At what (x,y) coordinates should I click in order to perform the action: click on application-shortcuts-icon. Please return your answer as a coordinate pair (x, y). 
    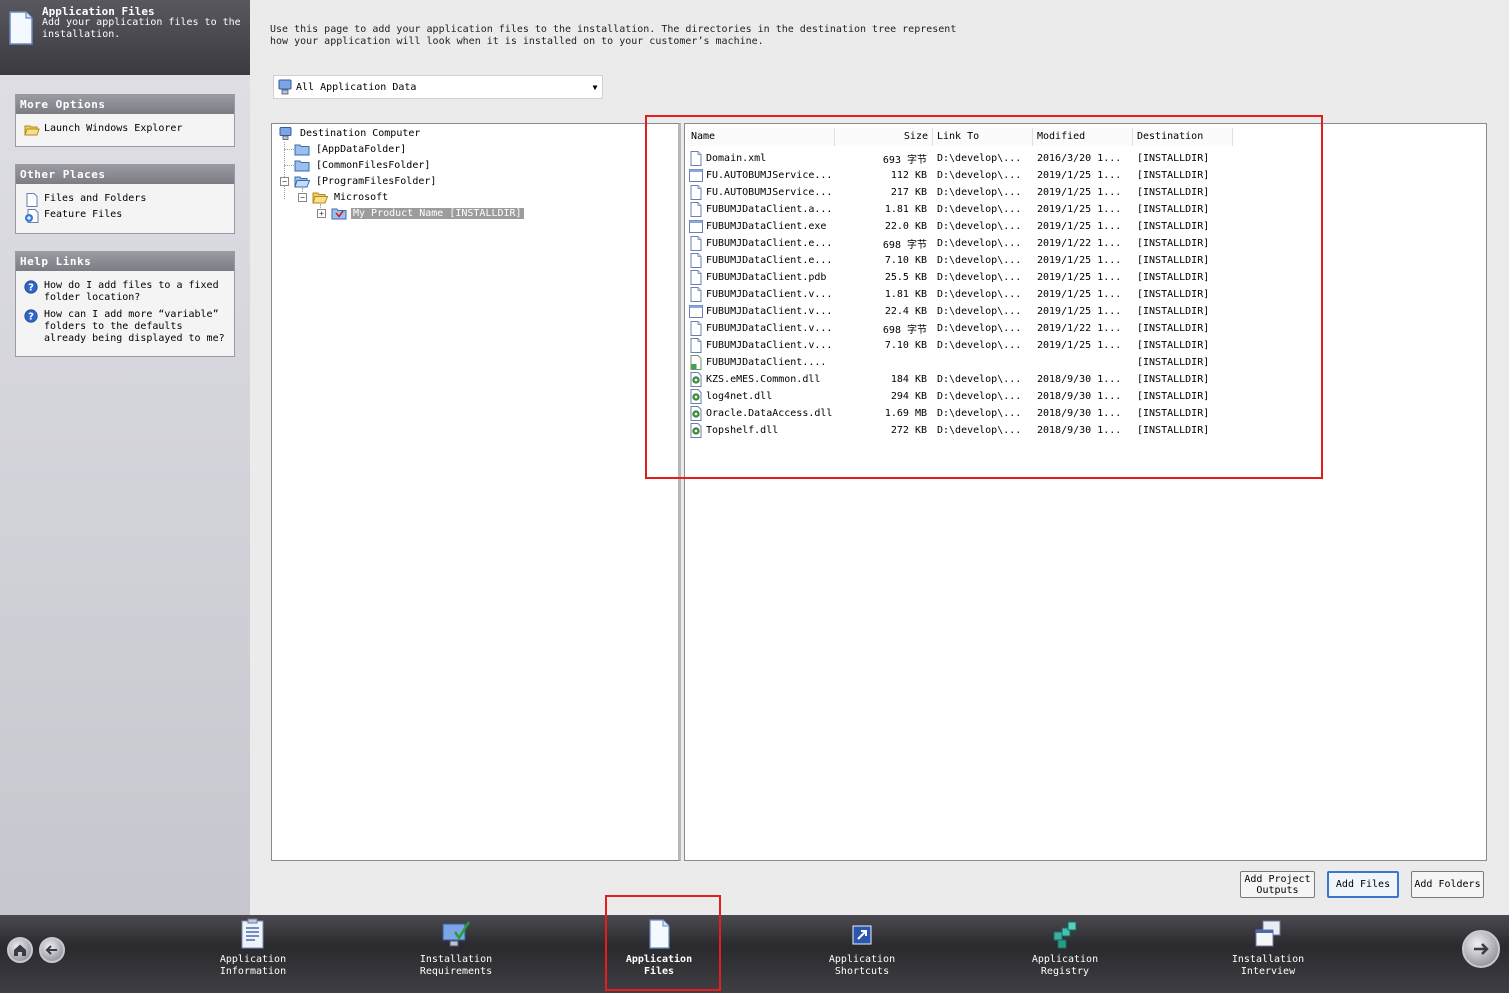
    Looking at the image, I should click on (862, 935).